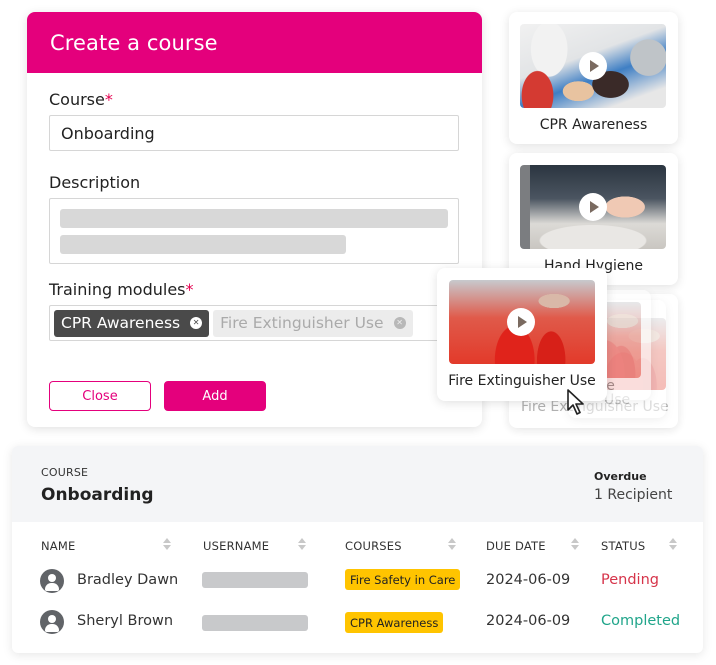 This screenshot has height=665, width=716. Describe the element at coordinates (121, 289) in the screenshot. I see `modules-label: Training modules*` at that location.